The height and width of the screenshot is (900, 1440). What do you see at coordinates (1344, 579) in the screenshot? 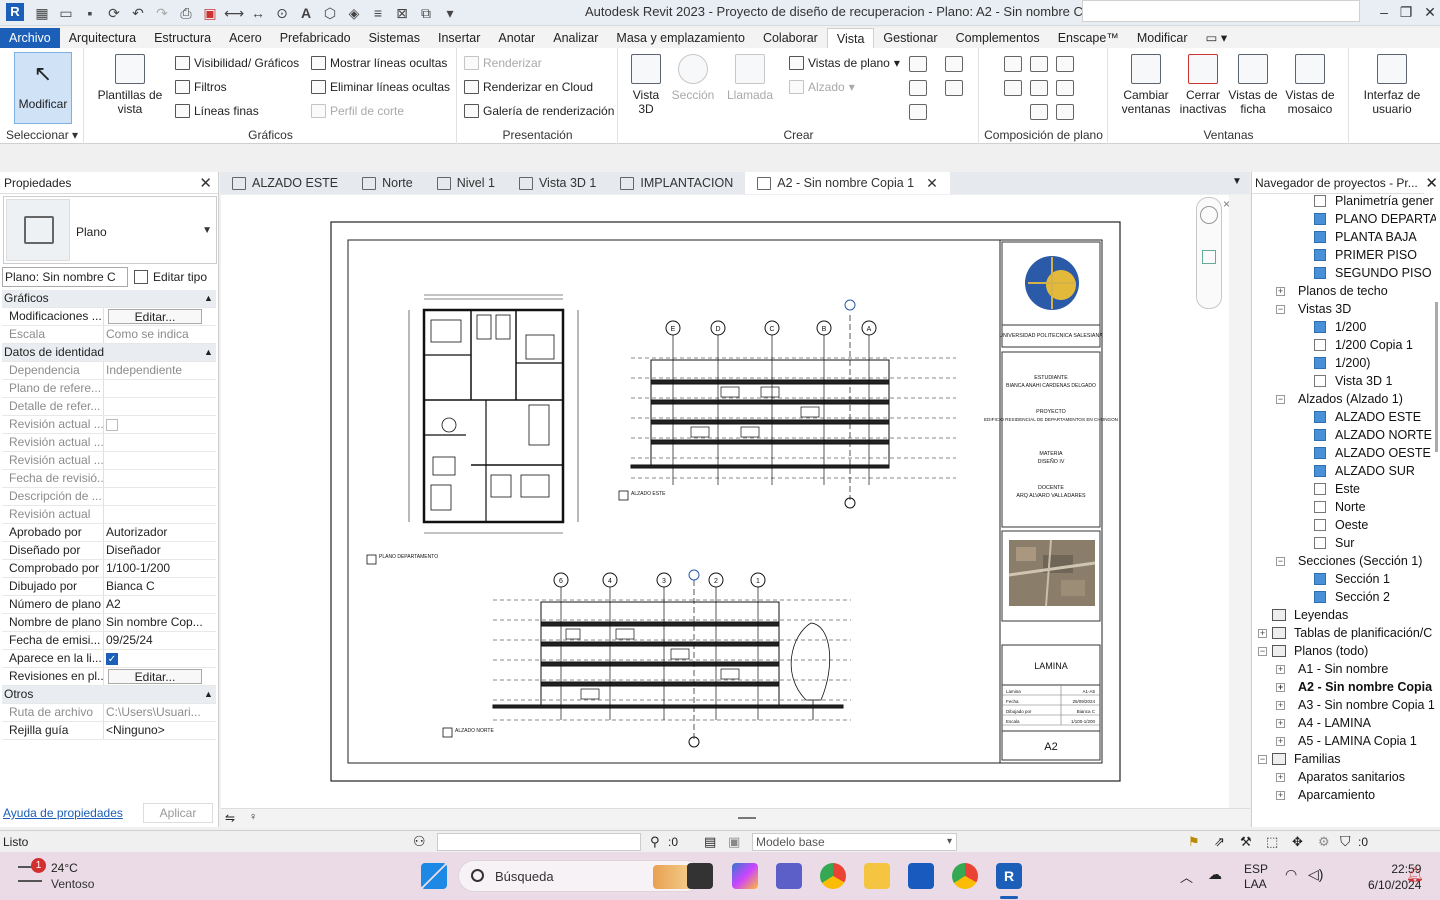
I see `browser-item: Sección 1` at bounding box center [1344, 579].